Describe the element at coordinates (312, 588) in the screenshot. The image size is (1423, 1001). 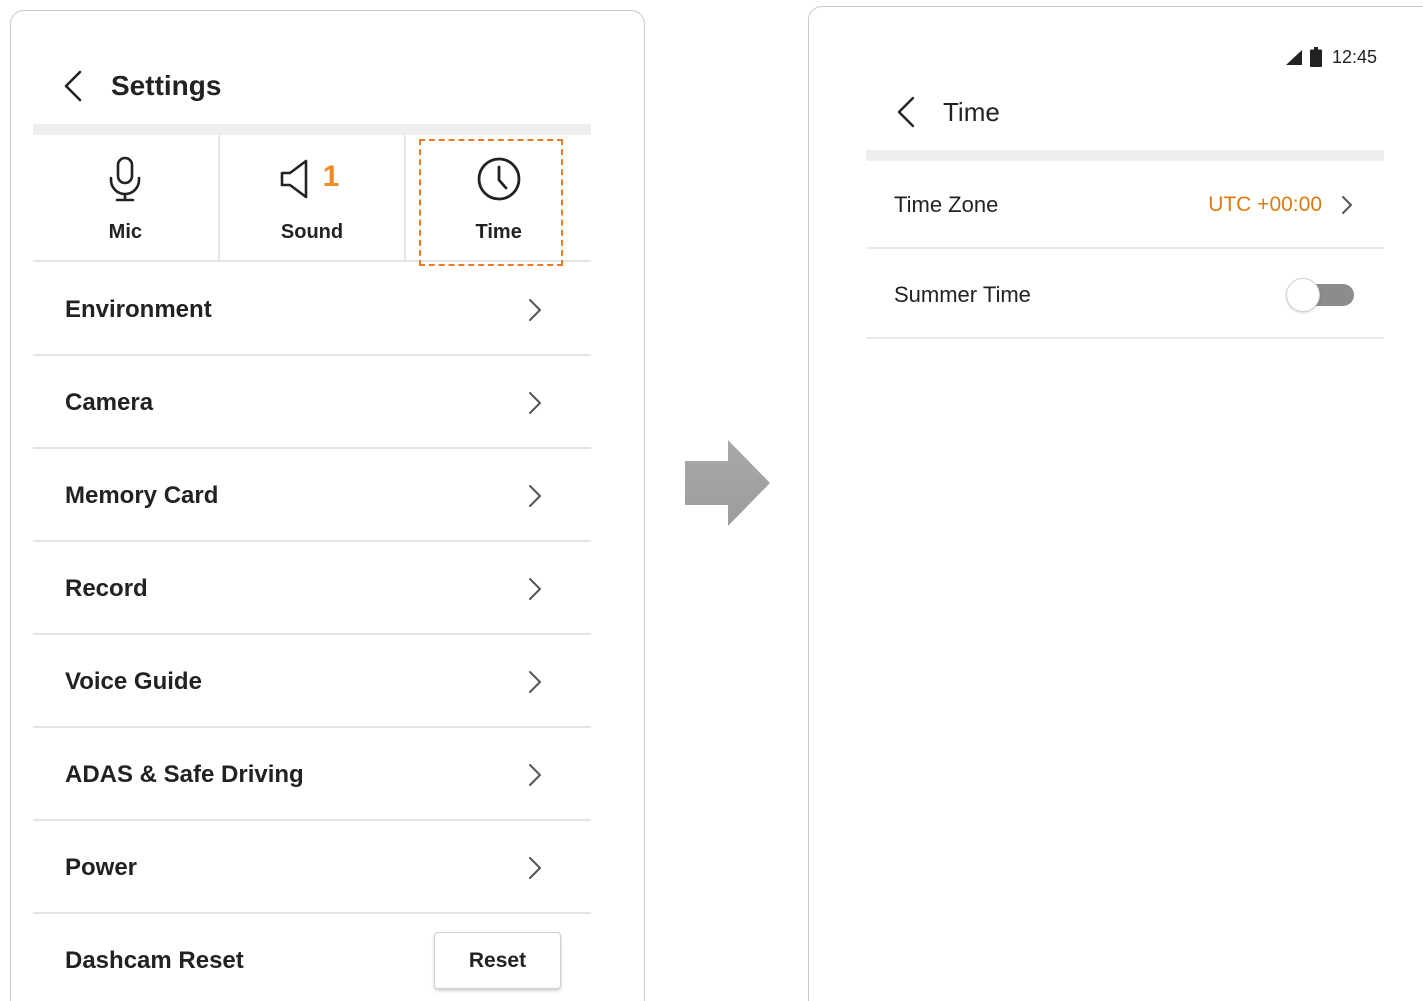
I see `menu-item-record: Record` at that location.